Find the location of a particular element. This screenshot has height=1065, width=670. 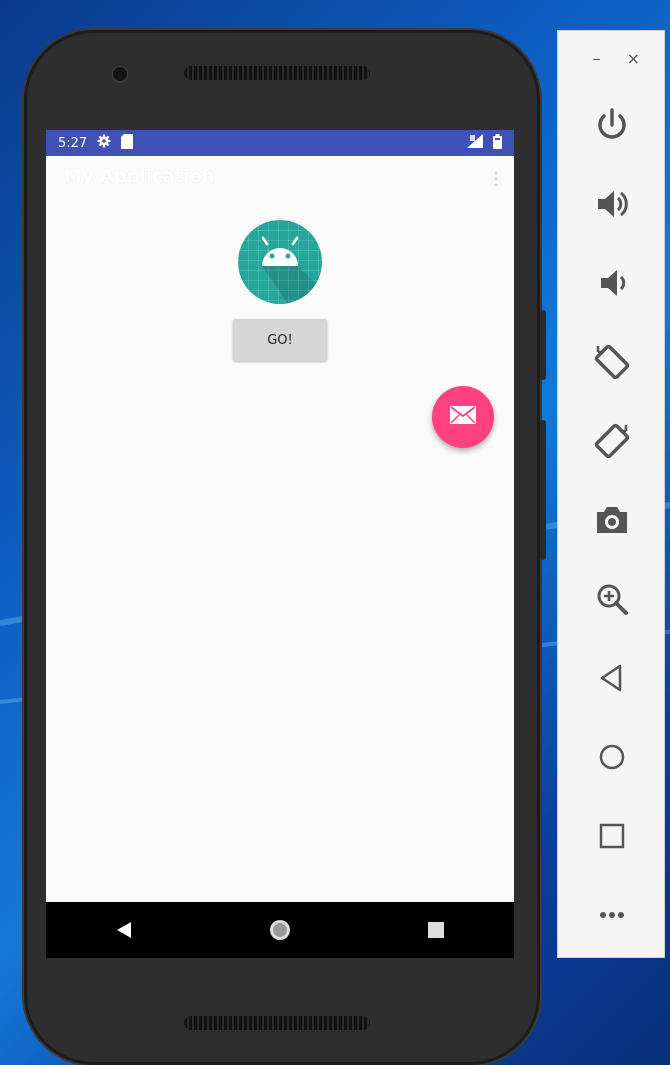

rotate-right-icon is located at coordinates (612, 440).